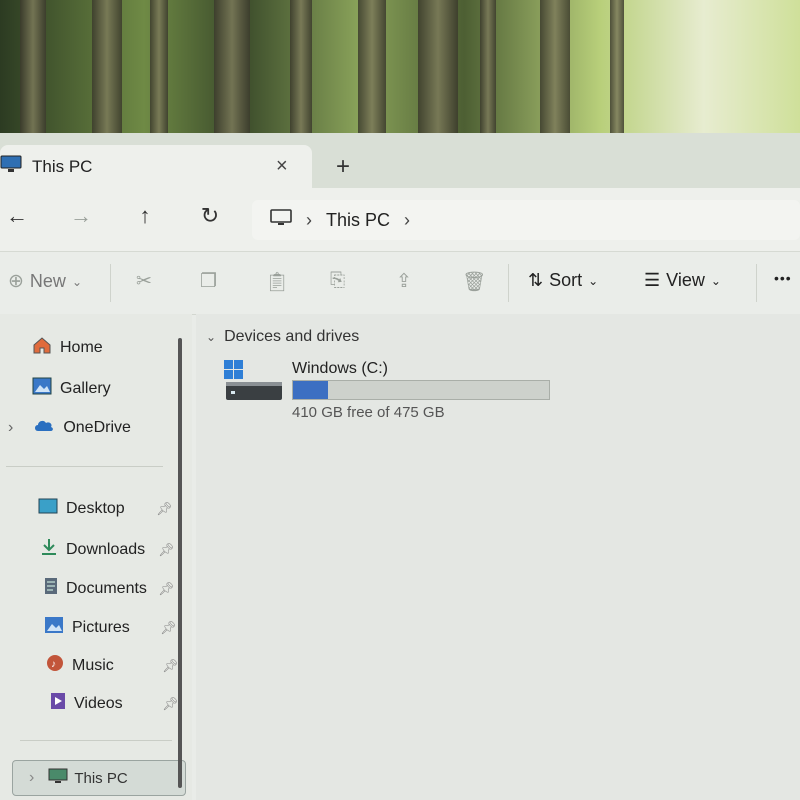  What do you see at coordinates (49, 549) in the screenshot?
I see `download-icon` at bounding box center [49, 549].